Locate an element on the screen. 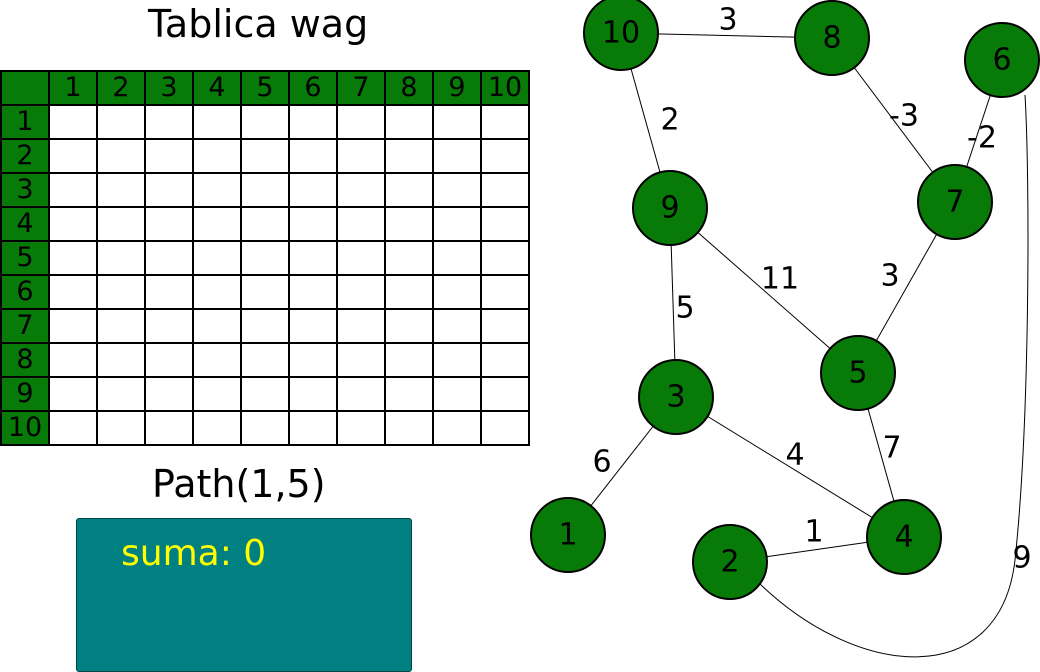  graph-node-7: 7 is located at coordinates (955, 202).